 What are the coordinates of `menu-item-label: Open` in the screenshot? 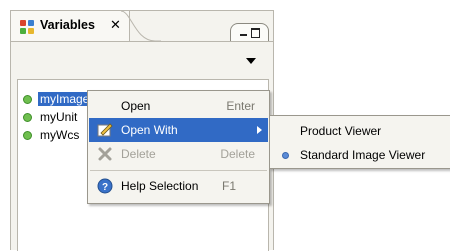 It's located at (136, 106).